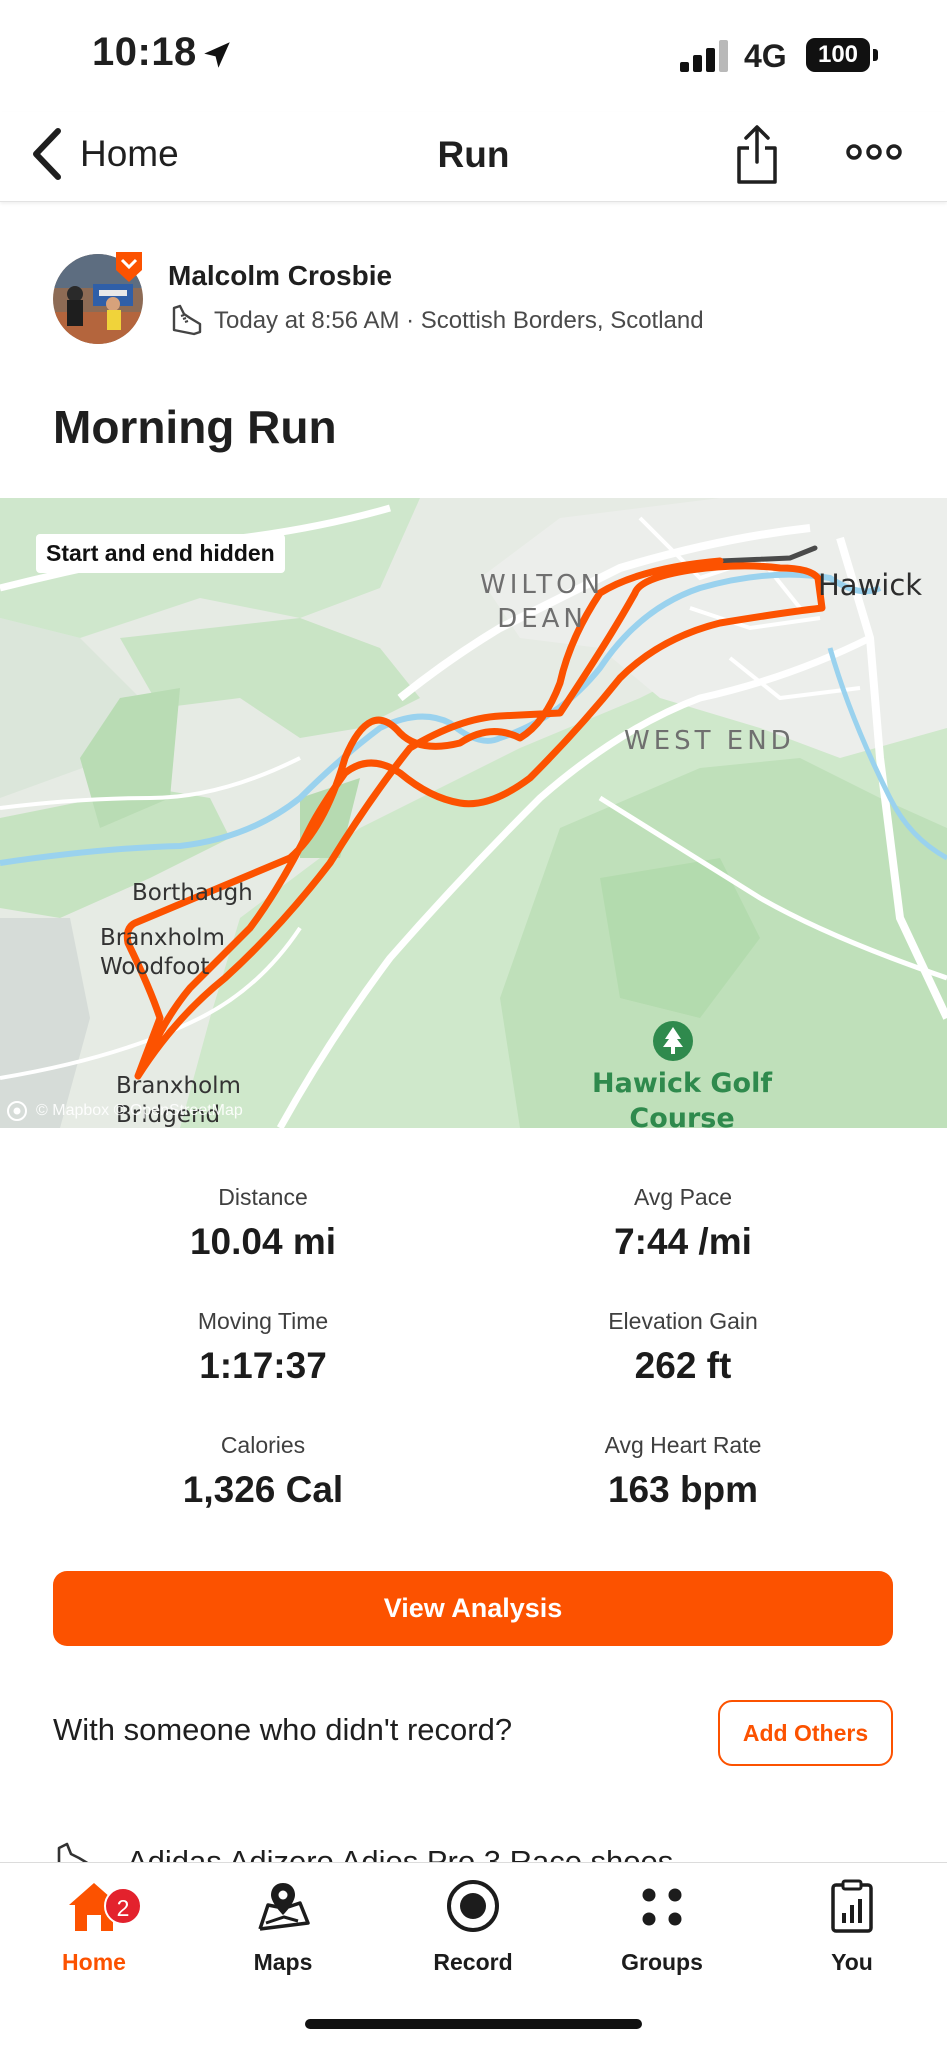  Describe the element at coordinates (283, 1962) in the screenshot. I see `tab-label: Maps` at that location.